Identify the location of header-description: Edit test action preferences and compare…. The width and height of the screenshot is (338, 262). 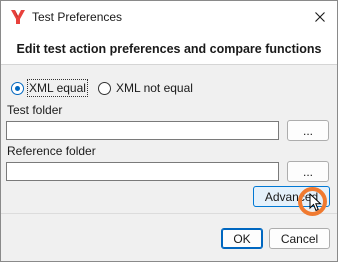
(169, 49).